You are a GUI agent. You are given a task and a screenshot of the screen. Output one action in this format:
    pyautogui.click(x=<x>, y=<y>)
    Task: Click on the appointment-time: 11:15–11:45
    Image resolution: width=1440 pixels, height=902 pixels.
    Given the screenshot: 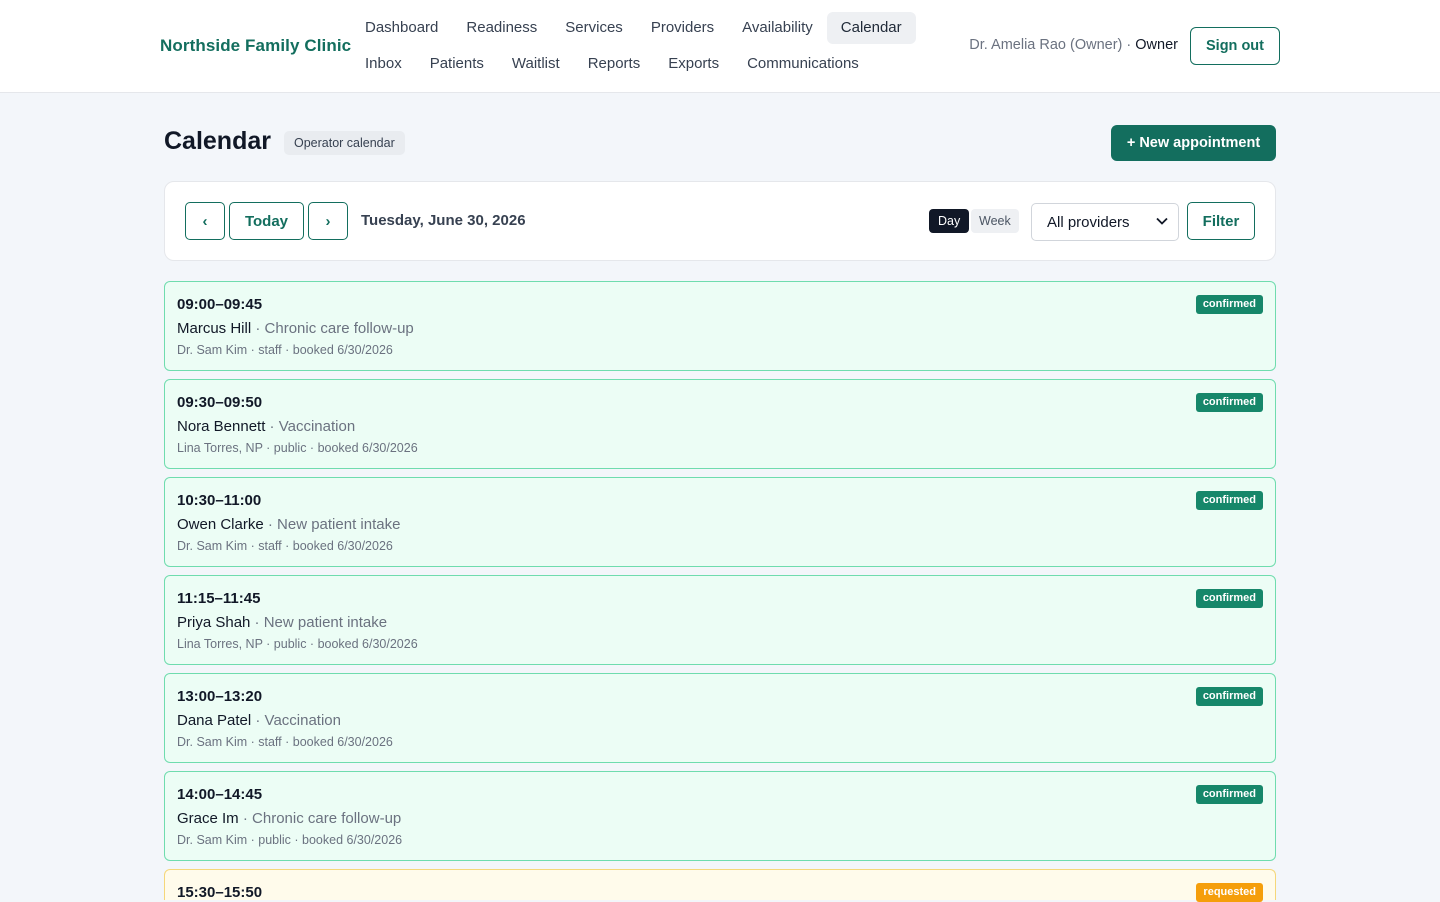 What is the action you would take?
    pyautogui.click(x=219, y=598)
    